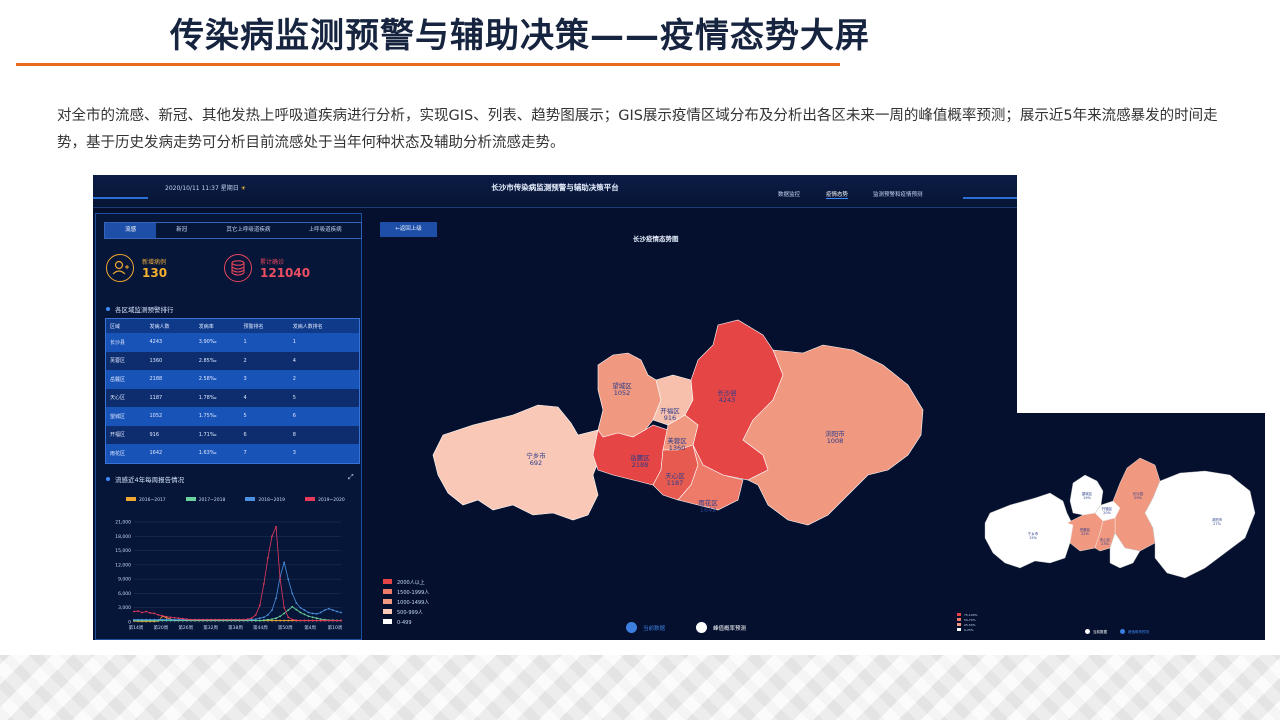  Describe the element at coordinates (520, 36) in the screenshot. I see `slide-title: 传染病监测预警与辅助决策——疫情态势大屏` at that location.